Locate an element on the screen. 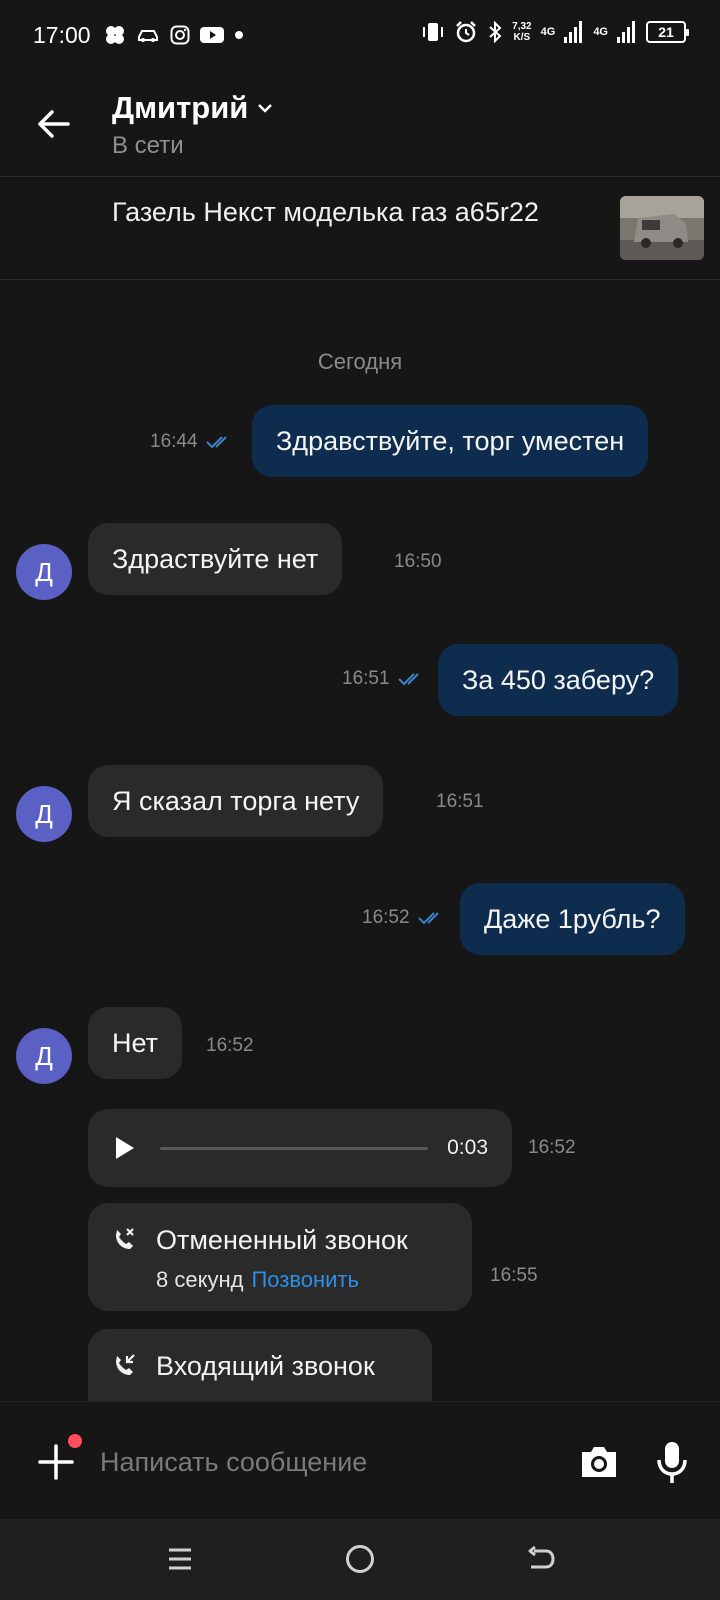 This screenshot has height=1600, width=720. car-icon is located at coordinates (148, 36).